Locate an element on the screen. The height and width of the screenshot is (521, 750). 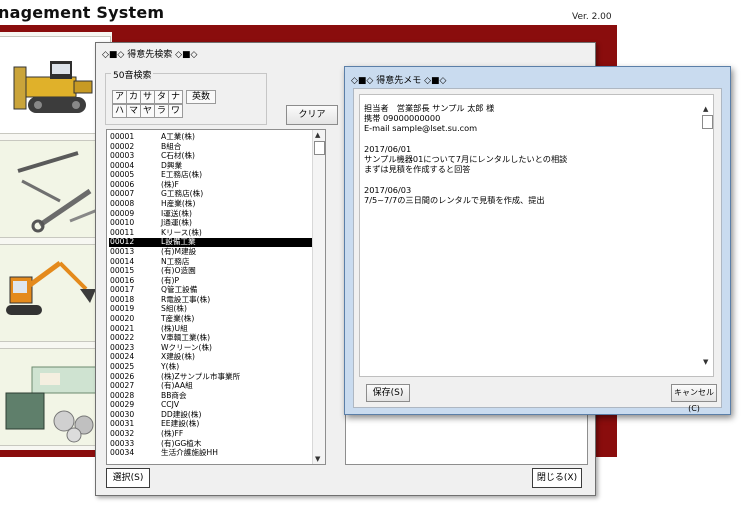
customer-list-item: 00016 (有)P is located at coordinates (211, 280).